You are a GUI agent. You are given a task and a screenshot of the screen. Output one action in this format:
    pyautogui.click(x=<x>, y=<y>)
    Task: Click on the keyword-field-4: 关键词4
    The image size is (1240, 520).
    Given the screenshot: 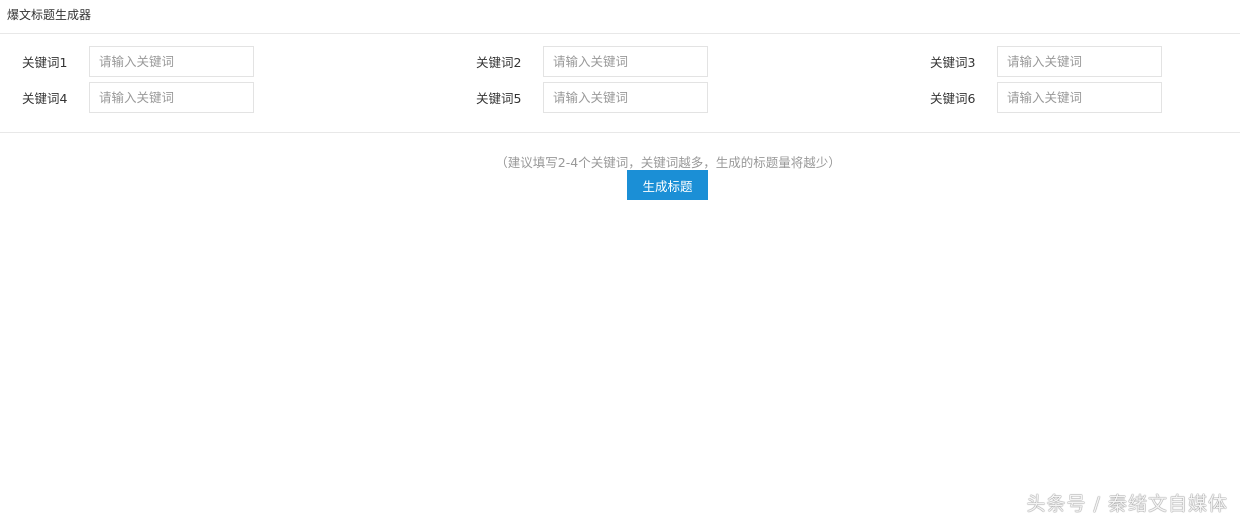 What is the action you would take?
    pyautogui.click(x=138, y=97)
    